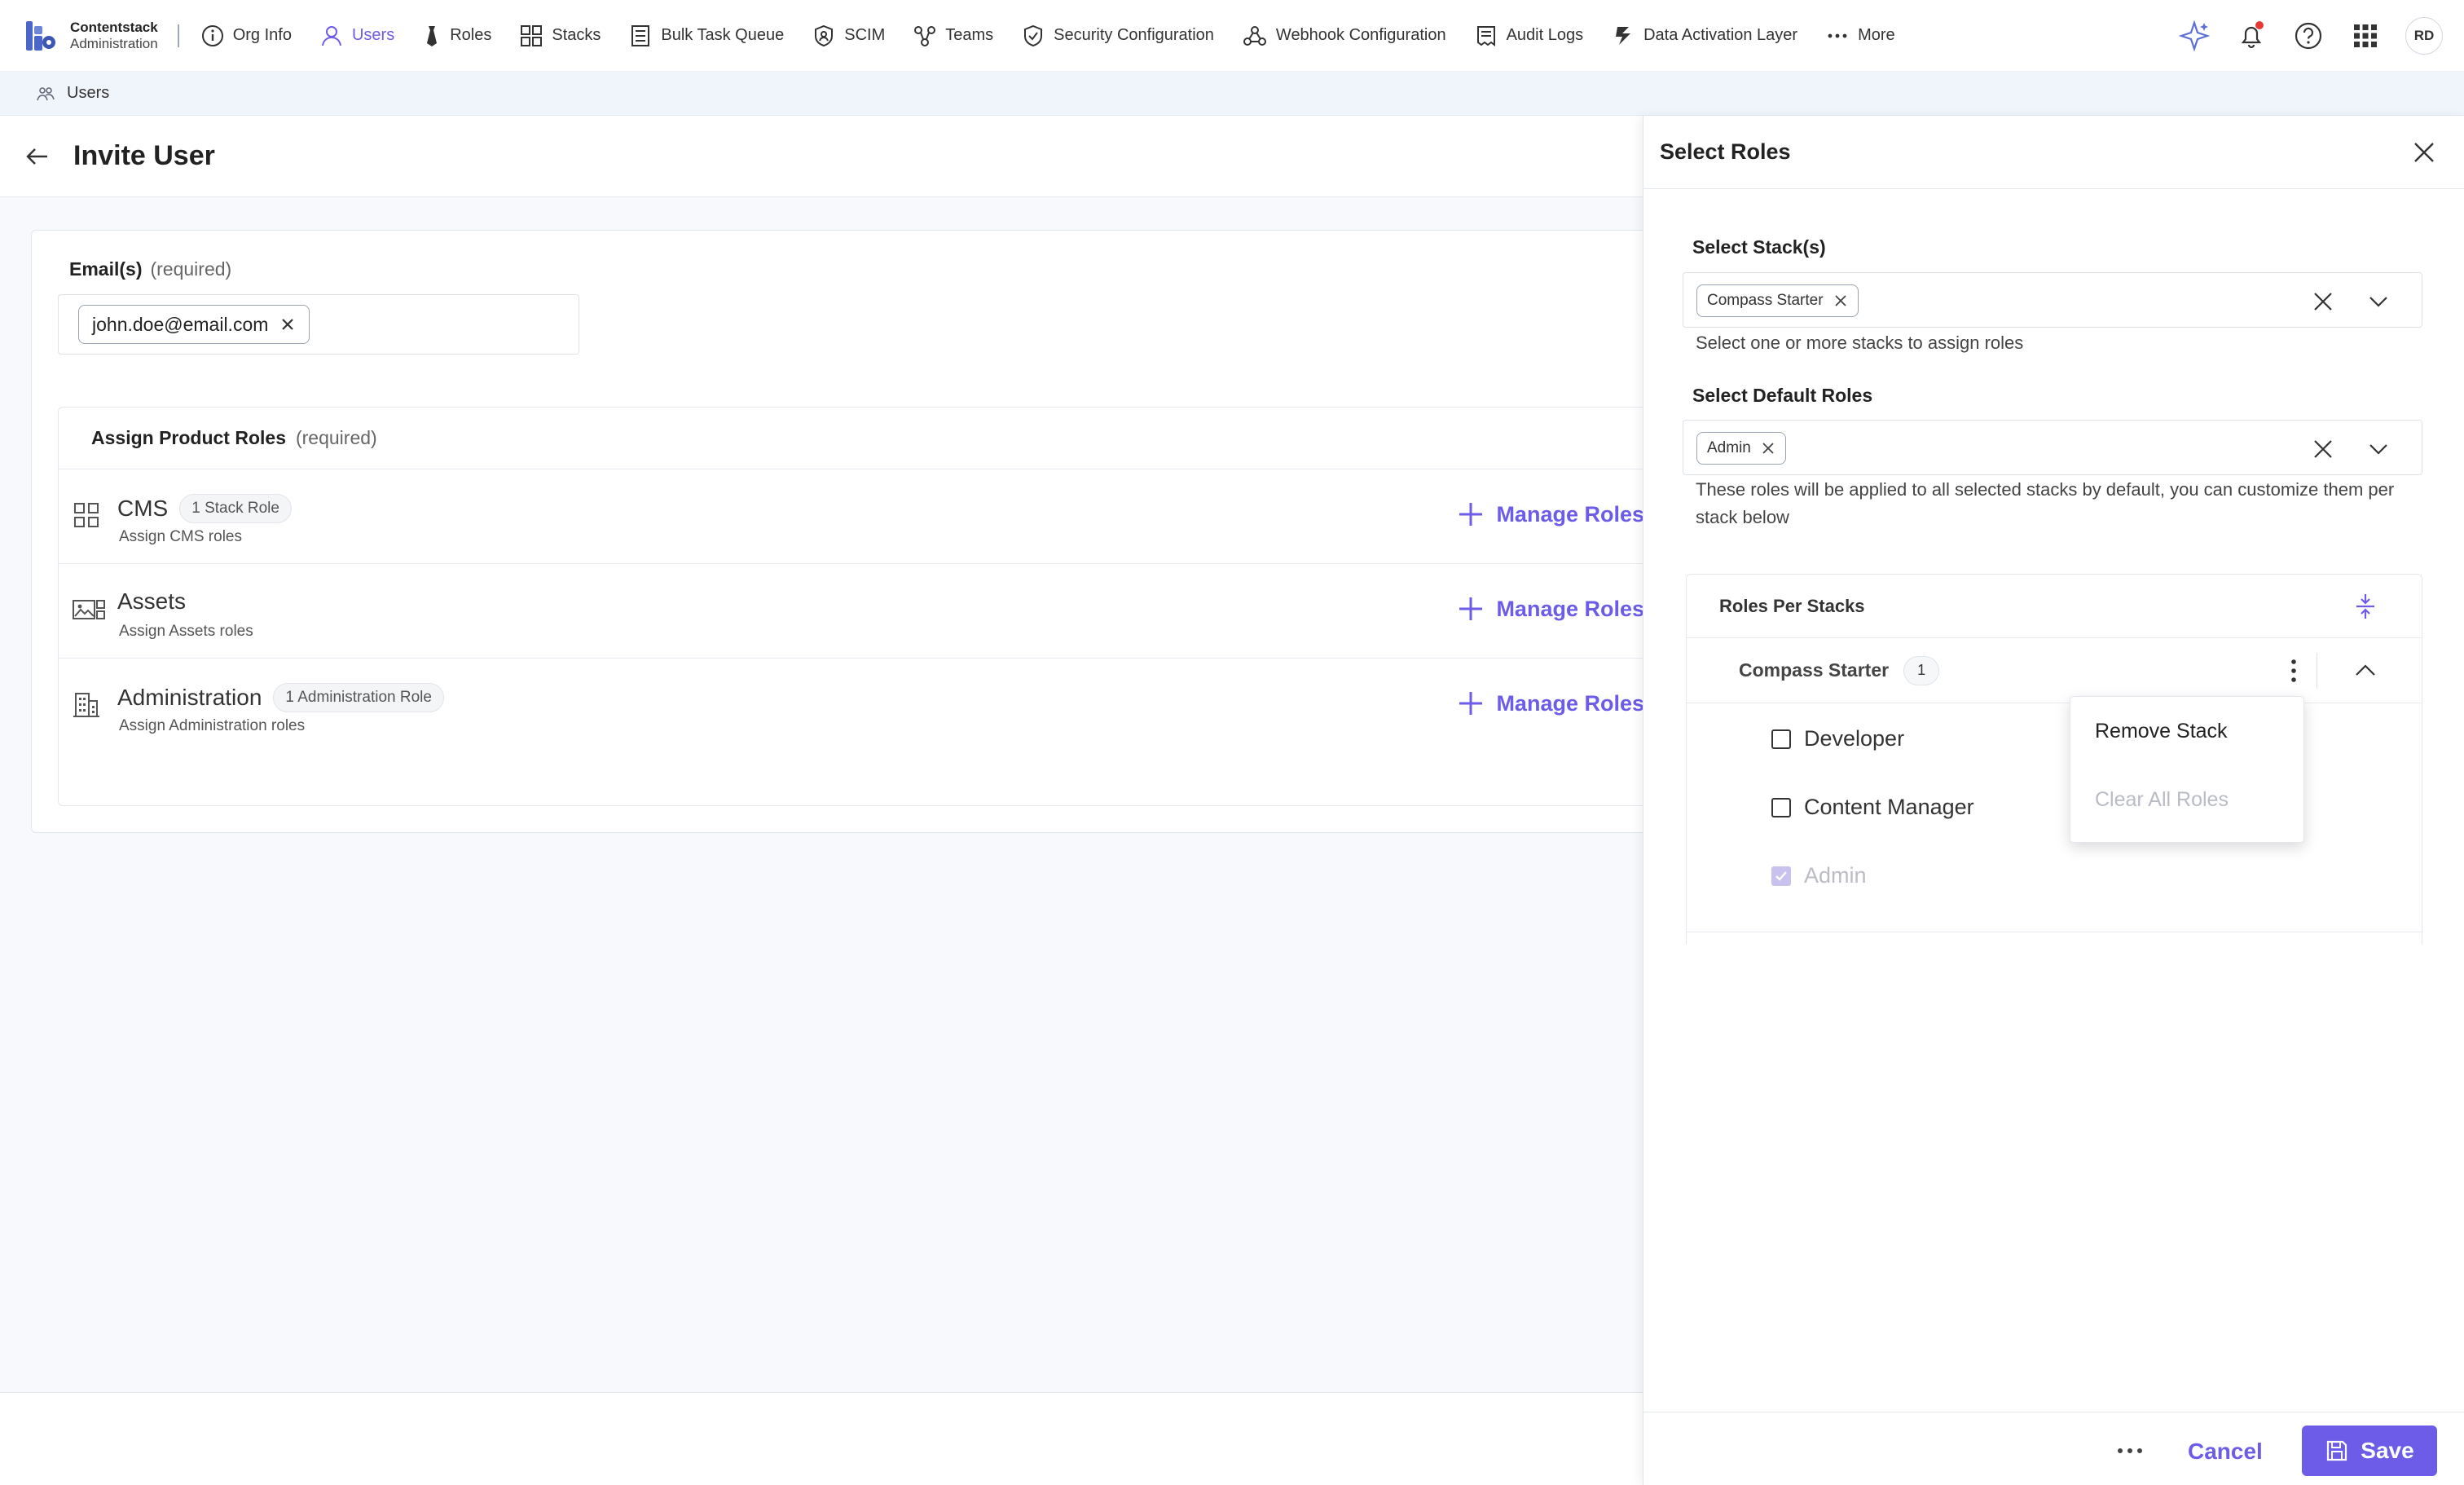 The image size is (2464, 1485). Describe the element at coordinates (432, 35) in the screenshot. I see `tie-icon` at that location.